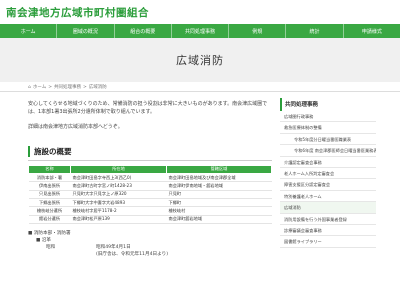 This screenshot has height=300, width=400. What do you see at coordinates (118, 178) in the screenshot?
I see `table-cell: 南会津町田島字寺西上3(西乙0)` at bounding box center [118, 178].